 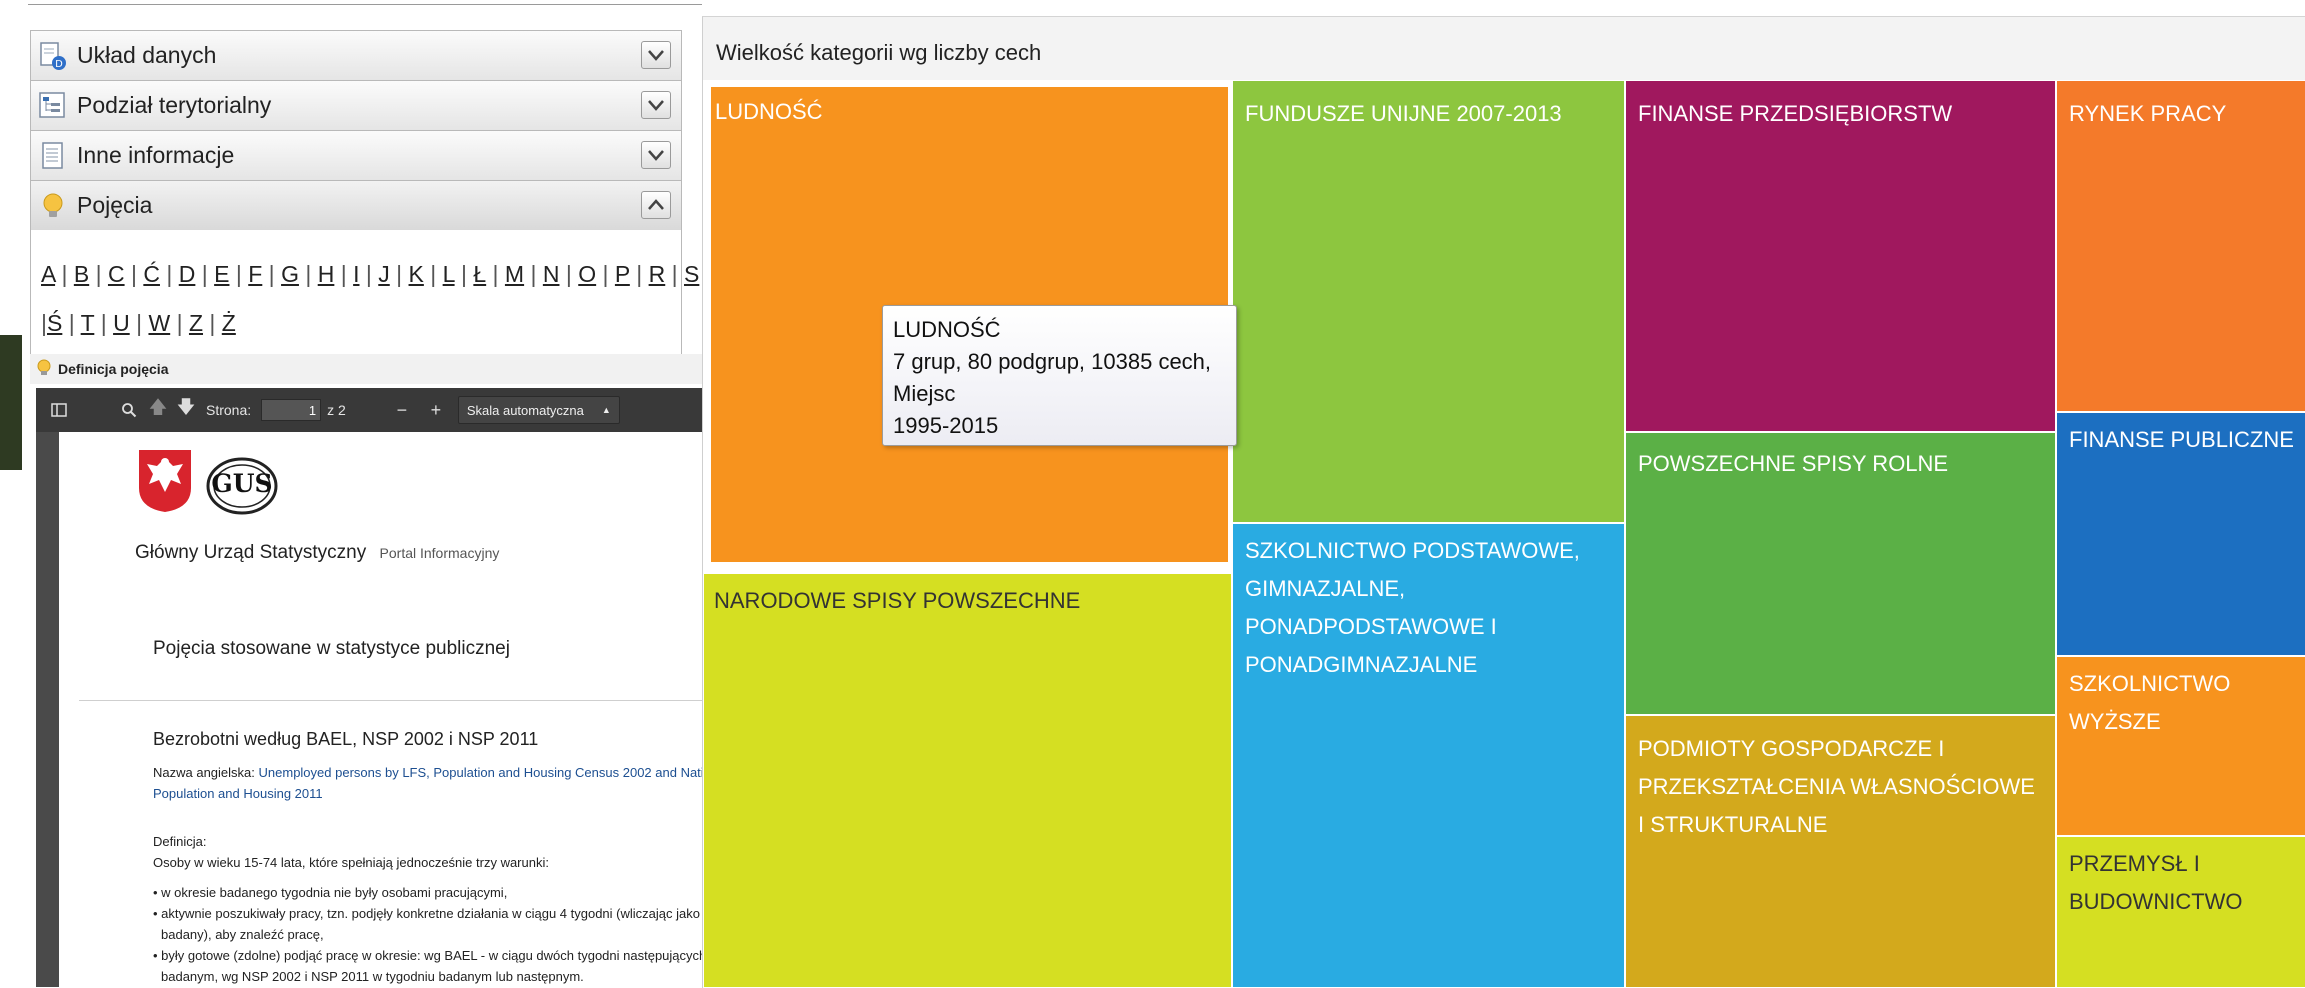 What do you see at coordinates (356, 155) in the screenshot?
I see `accordion-item-other-info: Inne informacje` at bounding box center [356, 155].